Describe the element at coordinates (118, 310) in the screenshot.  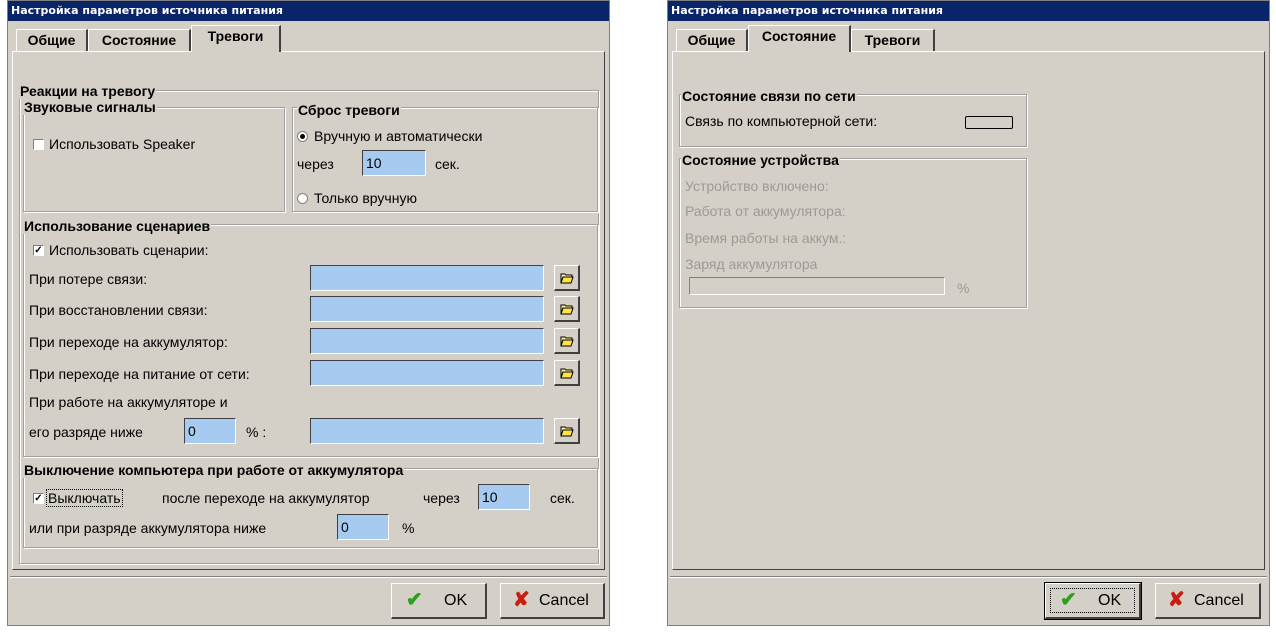
I see `scenario-label-connection-restored: При восстановлении связи:` at that location.